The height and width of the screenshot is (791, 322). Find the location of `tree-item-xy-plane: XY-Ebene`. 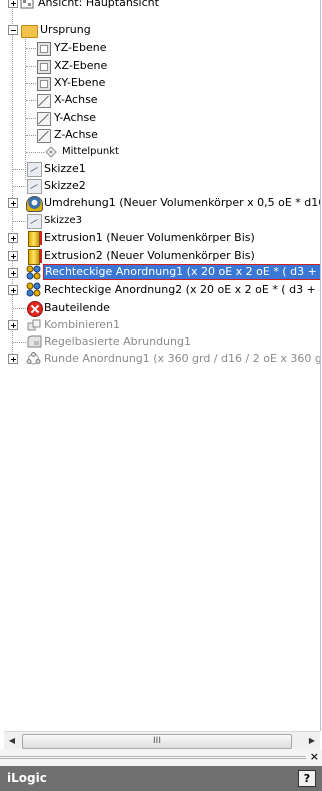

tree-item-xy-plane: XY-Ebene is located at coordinates (160, 83).